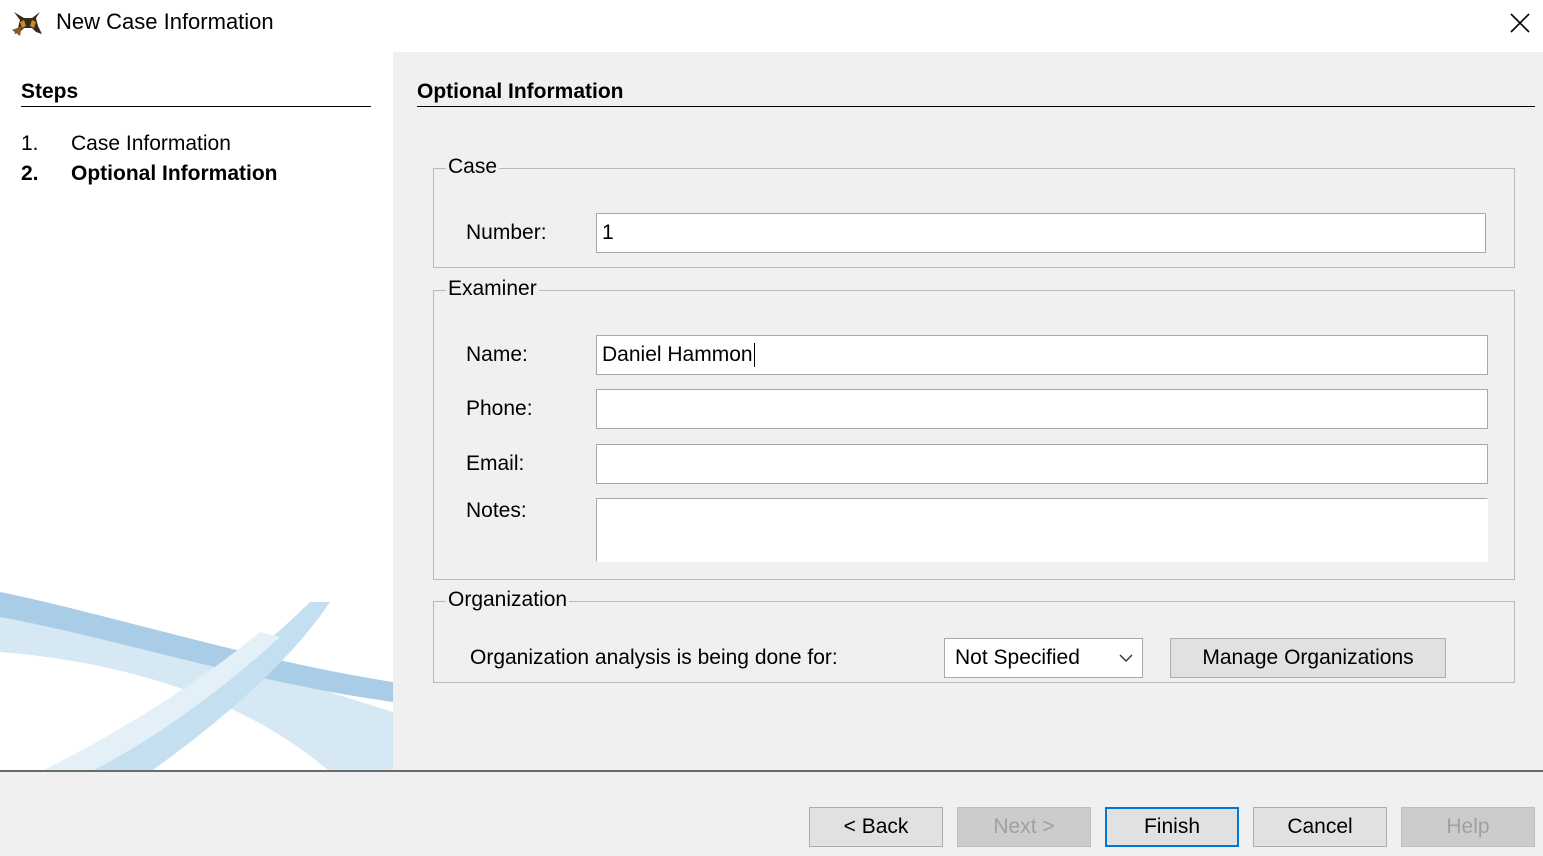 This screenshot has width=1543, height=856. What do you see at coordinates (196, 681) in the screenshot?
I see `decorative-swoosh-graphic` at bounding box center [196, 681].